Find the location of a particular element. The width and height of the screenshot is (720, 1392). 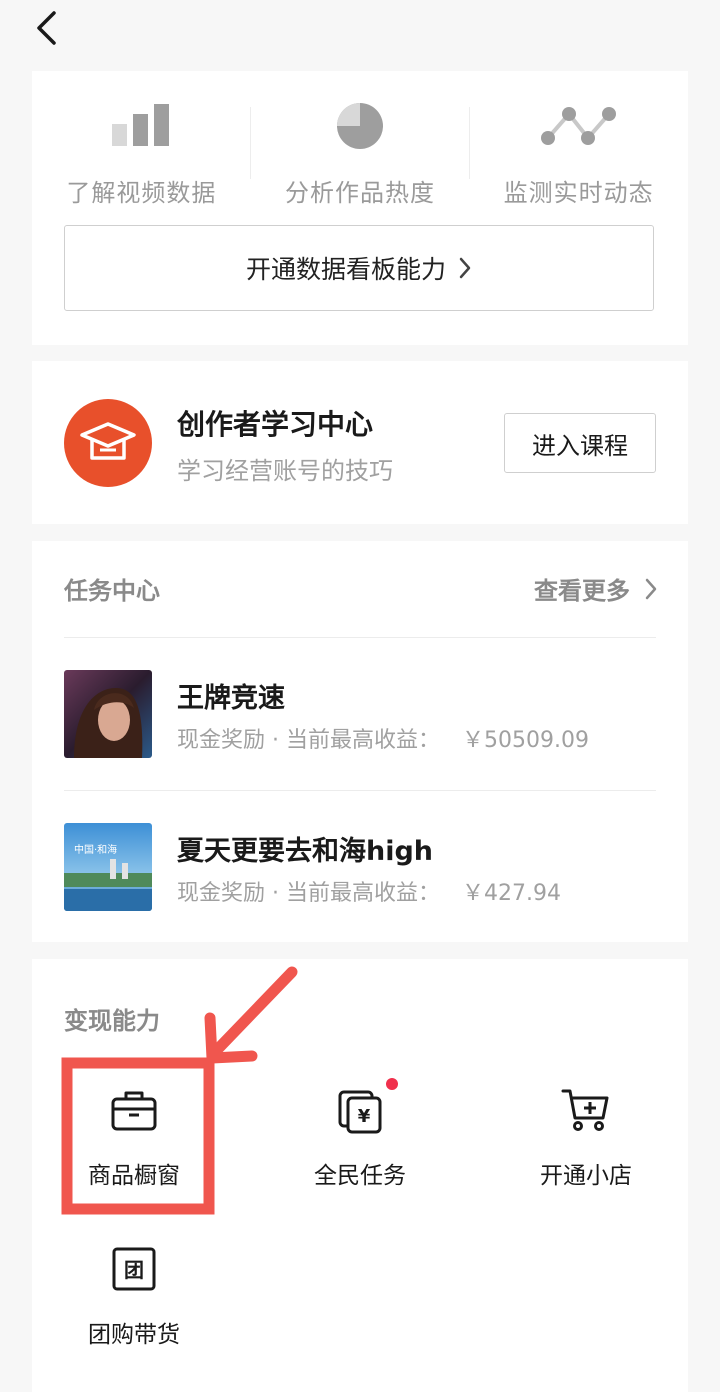

task-center-heading: 任务中心 is located at coordinates (112, 591).